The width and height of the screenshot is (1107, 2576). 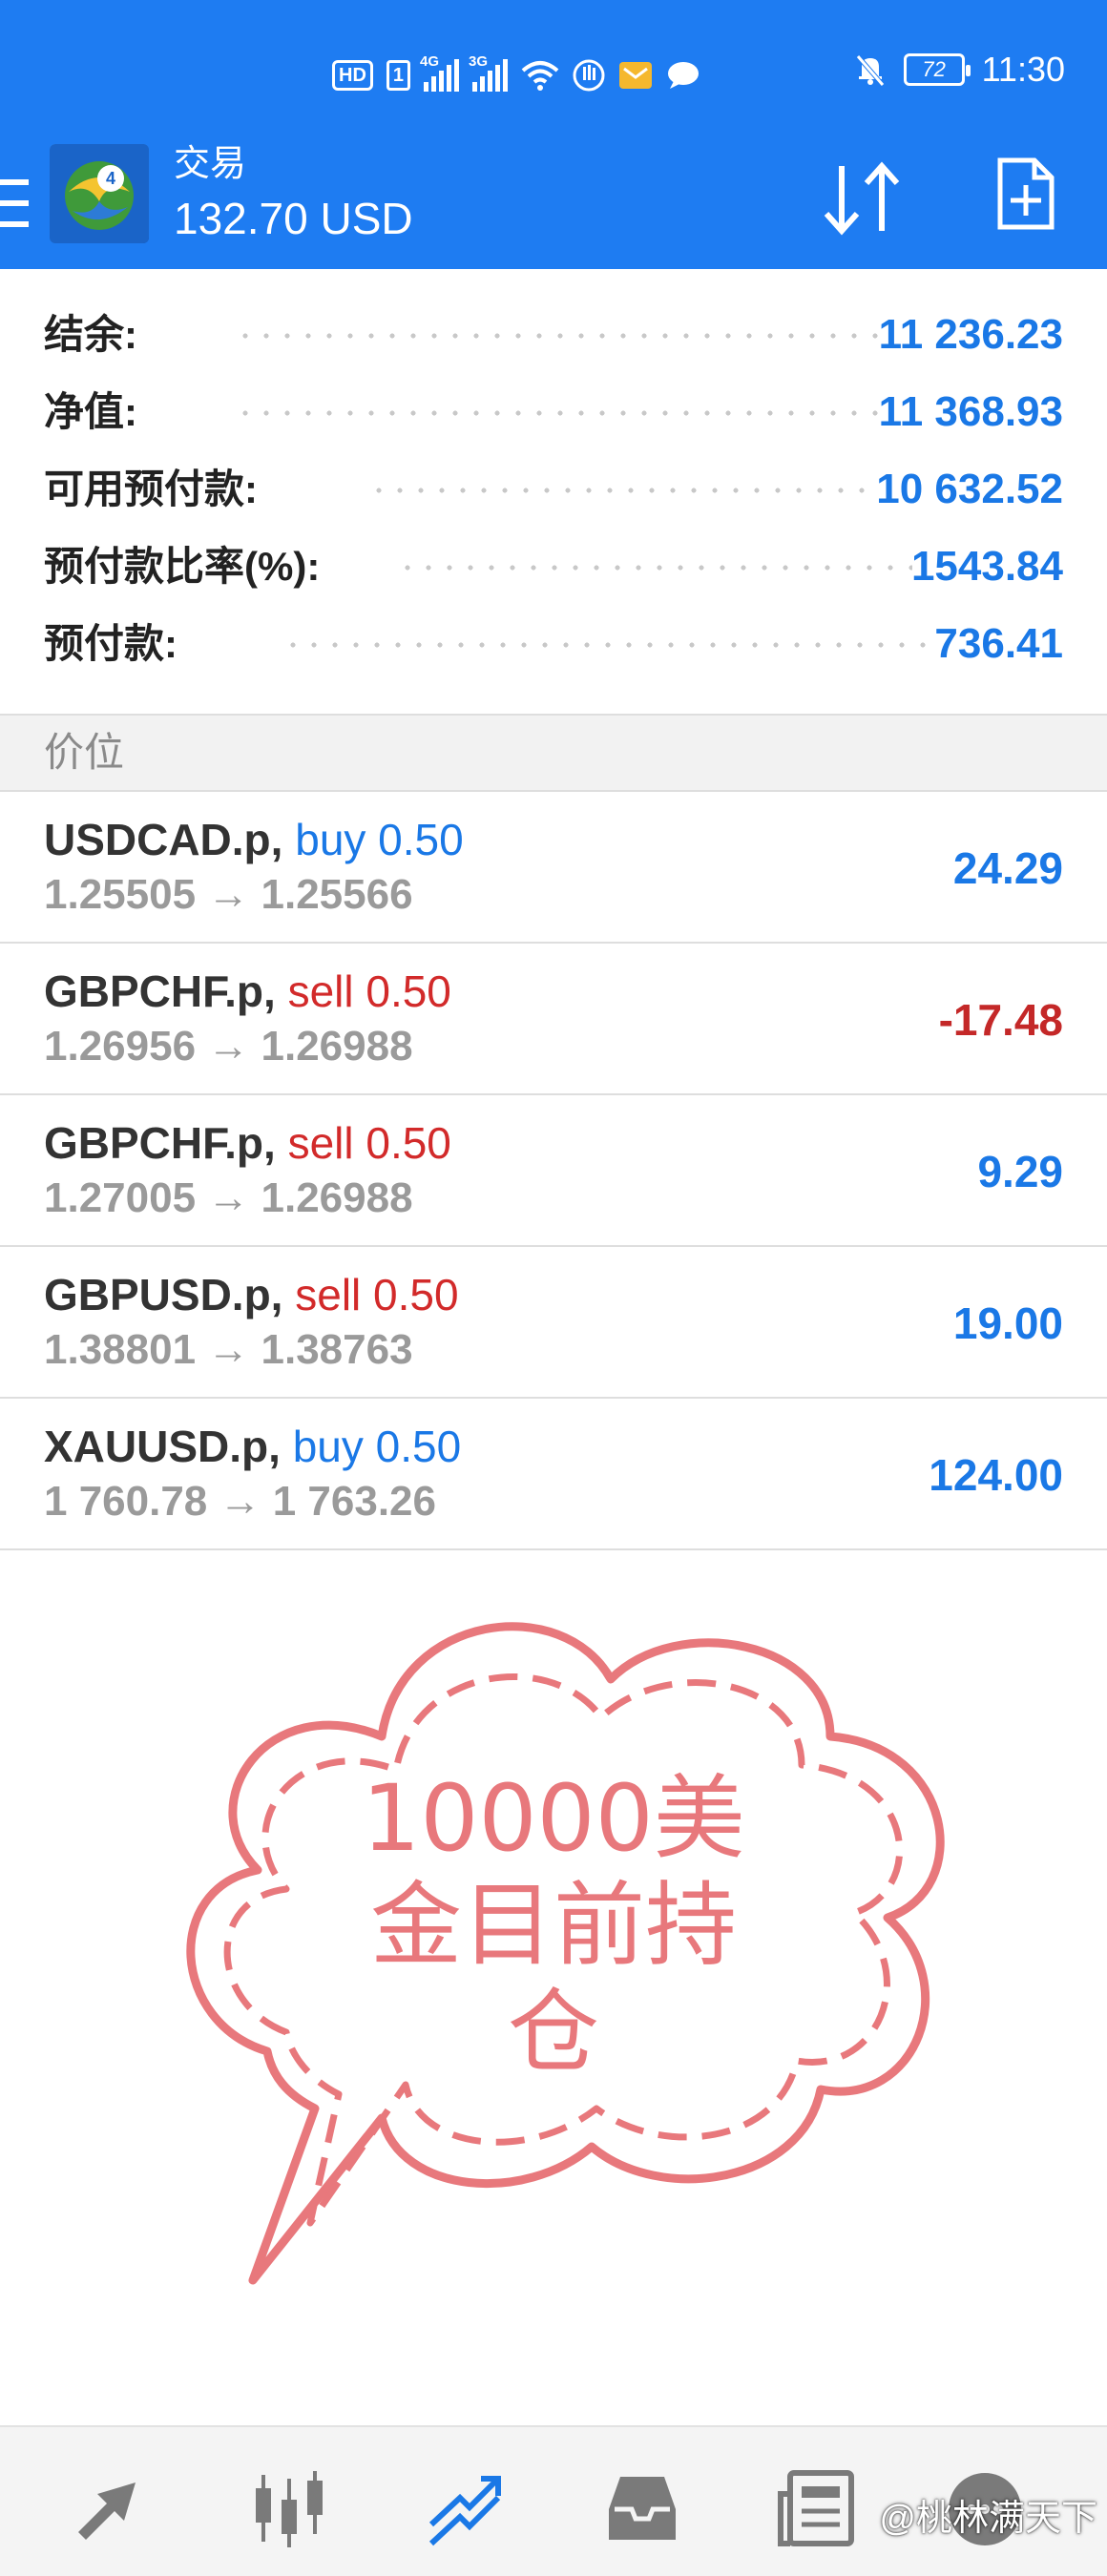 I want to click on news-icon, so click(x=818, y=2508).